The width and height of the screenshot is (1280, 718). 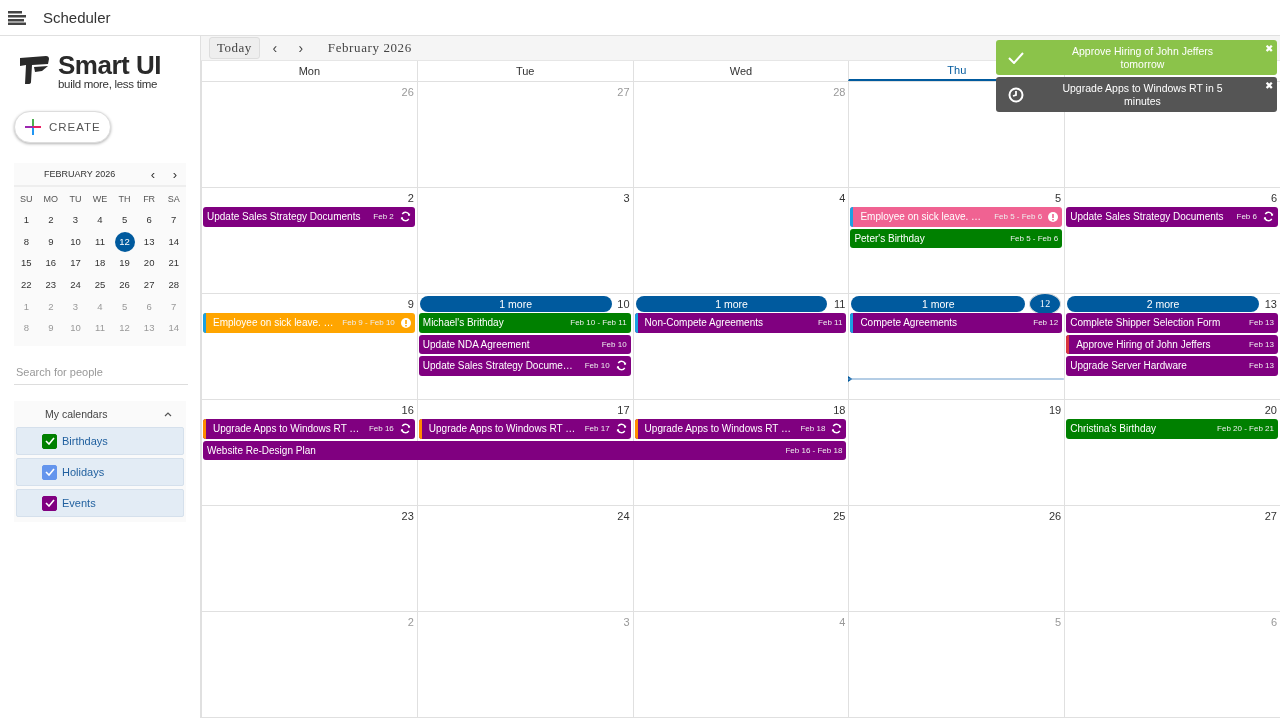 What do you see at coordinates (598, 323) in the screenshot?
I see `event-date: Feb 10 - Feb 11` at bounding box center [598, 323].